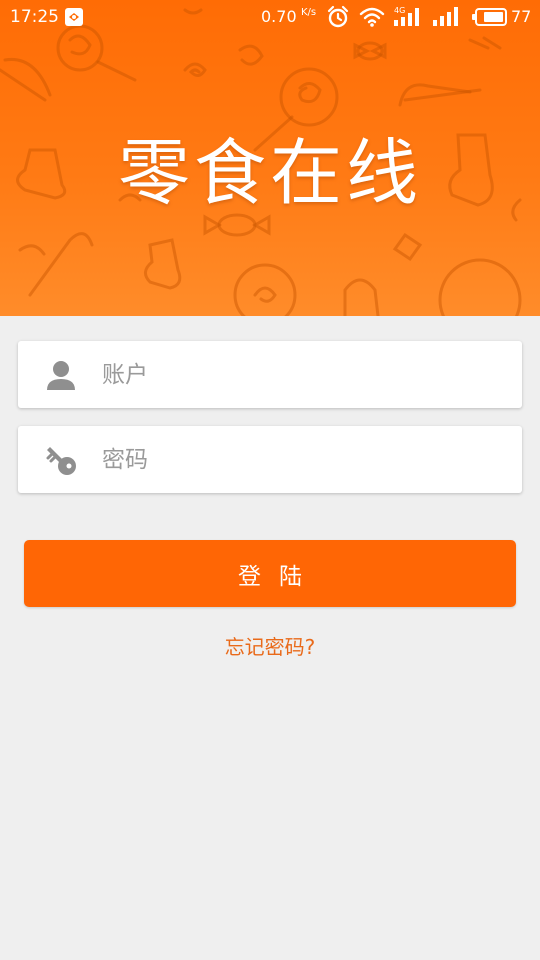  What do you see at coordinates (34, 17) in the screenshot?
I see `status-time: 17:25` at bounding box center [34, 17].